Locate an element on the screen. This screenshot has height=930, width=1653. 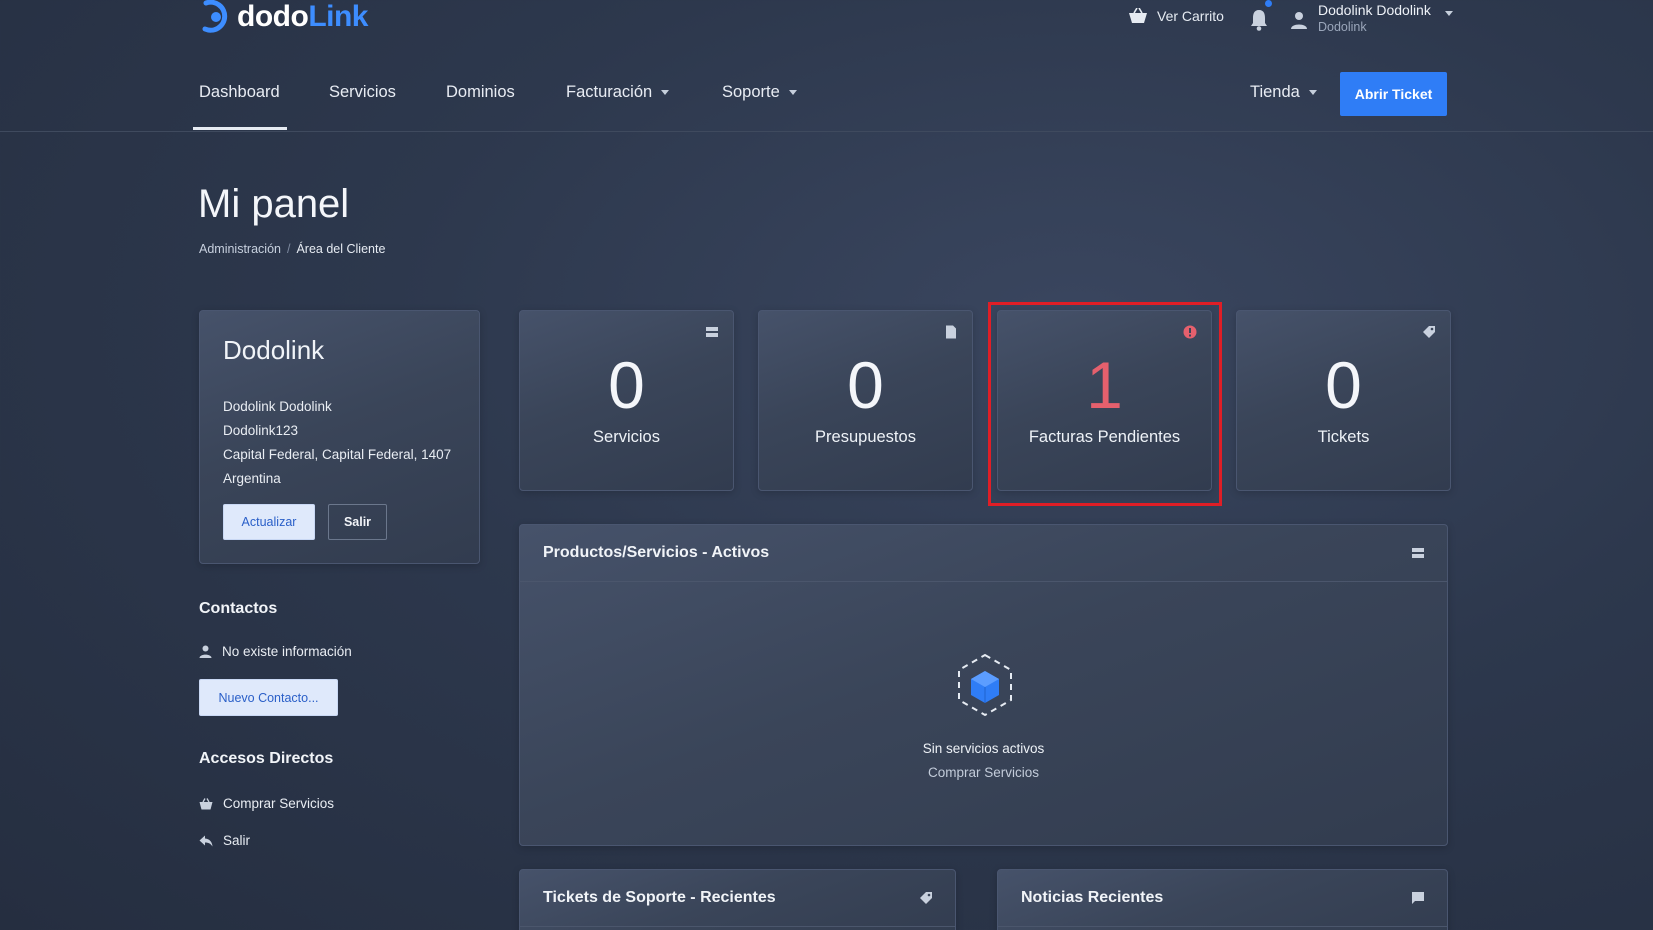
logo-mark-icon is located at coordinates (215, 16).